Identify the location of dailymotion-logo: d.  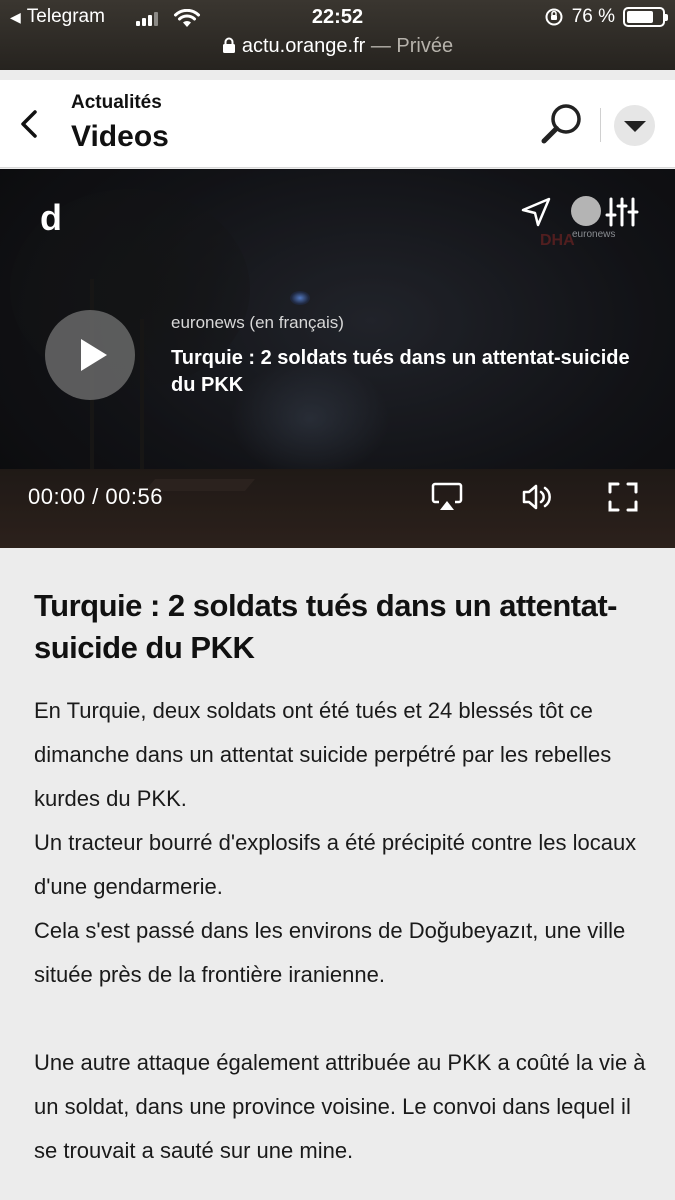
(51, 217).